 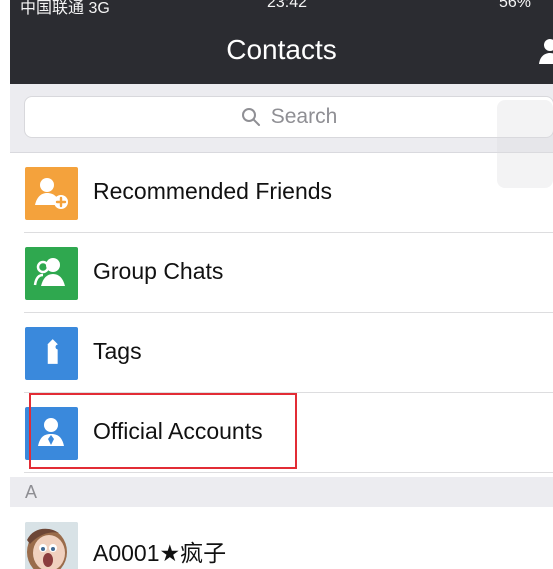 I want to click on tag-icon, so click(x=51, y=353).